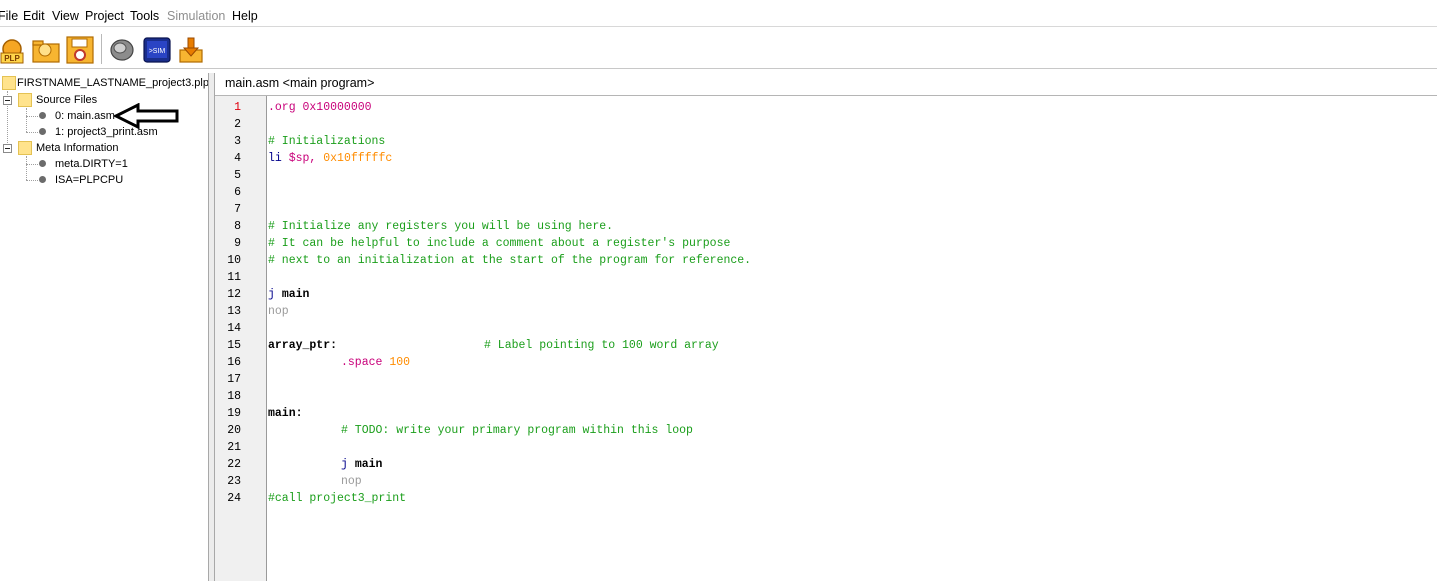  What do you see at coordinates (234, 498) in the screenshot?
I see `line-number: 24` at bounding box center [234, 498].